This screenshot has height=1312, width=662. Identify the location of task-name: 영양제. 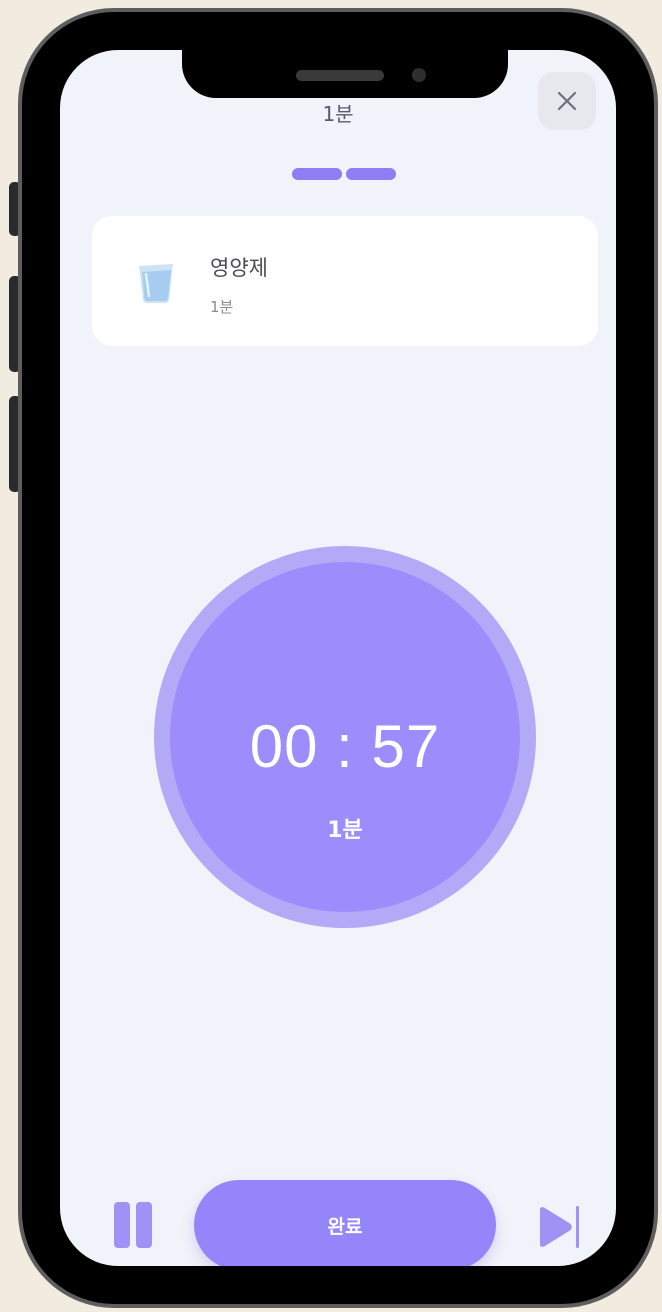
(239, 268).